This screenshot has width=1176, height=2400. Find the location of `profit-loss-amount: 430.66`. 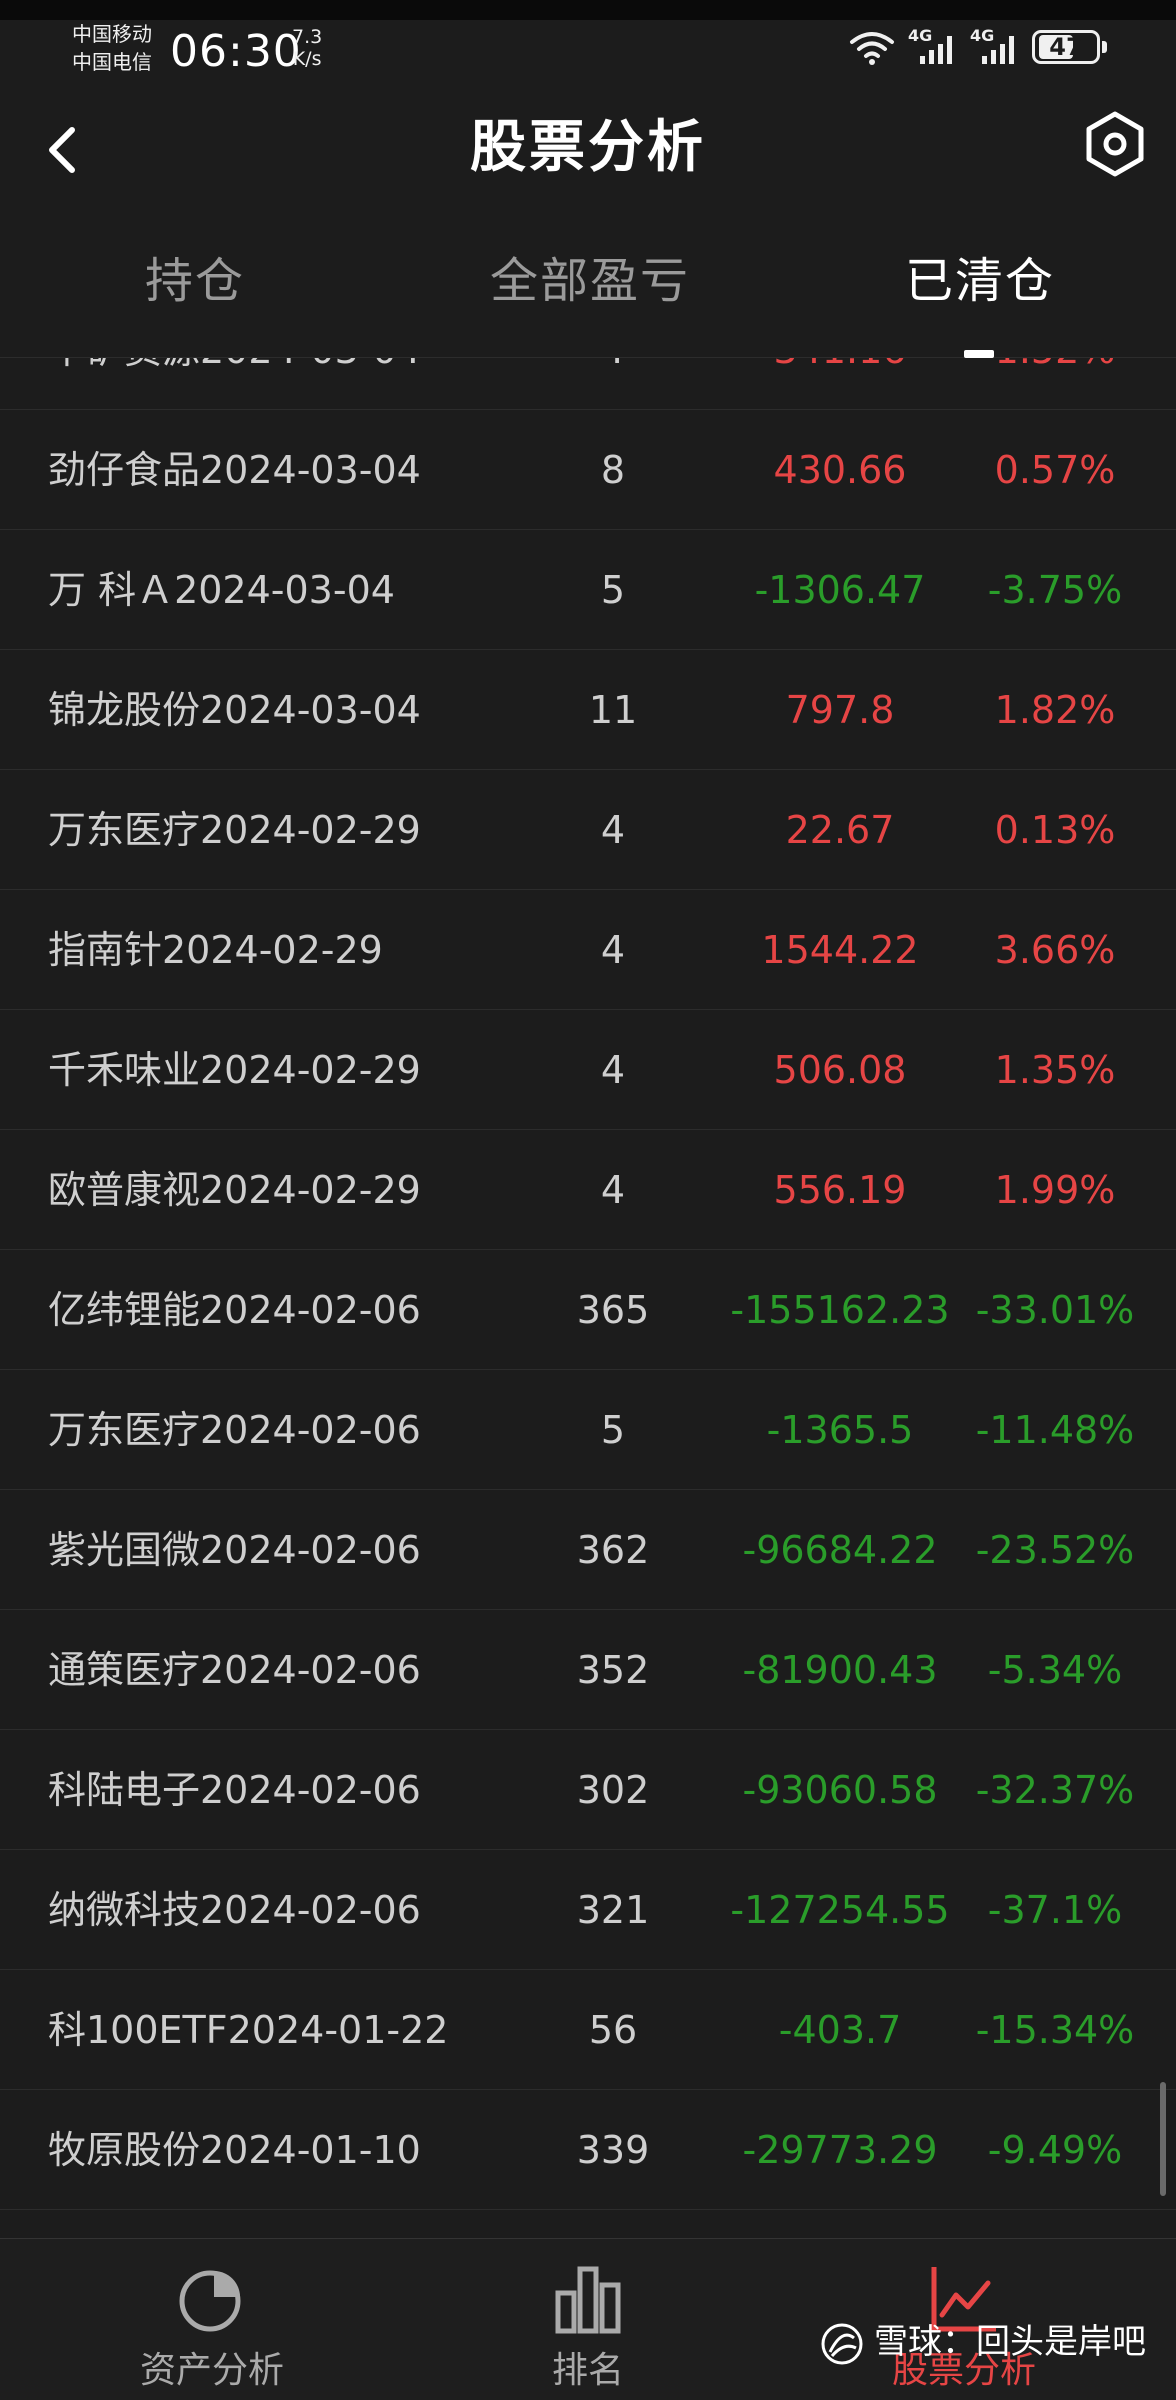

profit-loss-amount: 430.66 is located at coordinates (840, 470).